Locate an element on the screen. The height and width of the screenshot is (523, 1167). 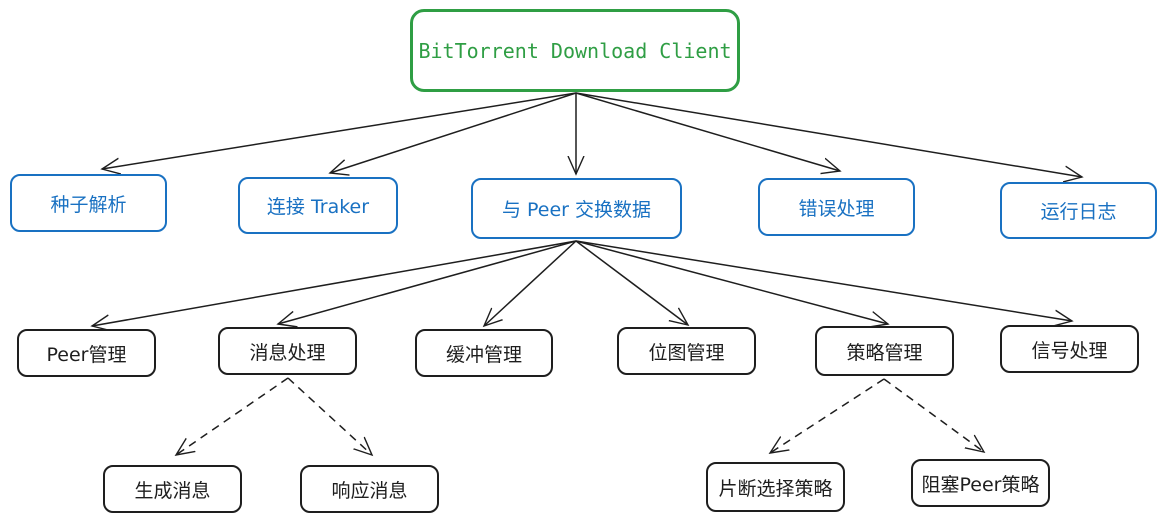
node-peer-exchange: 与 Peer 交换数据 is located at coordinates (576, 208).